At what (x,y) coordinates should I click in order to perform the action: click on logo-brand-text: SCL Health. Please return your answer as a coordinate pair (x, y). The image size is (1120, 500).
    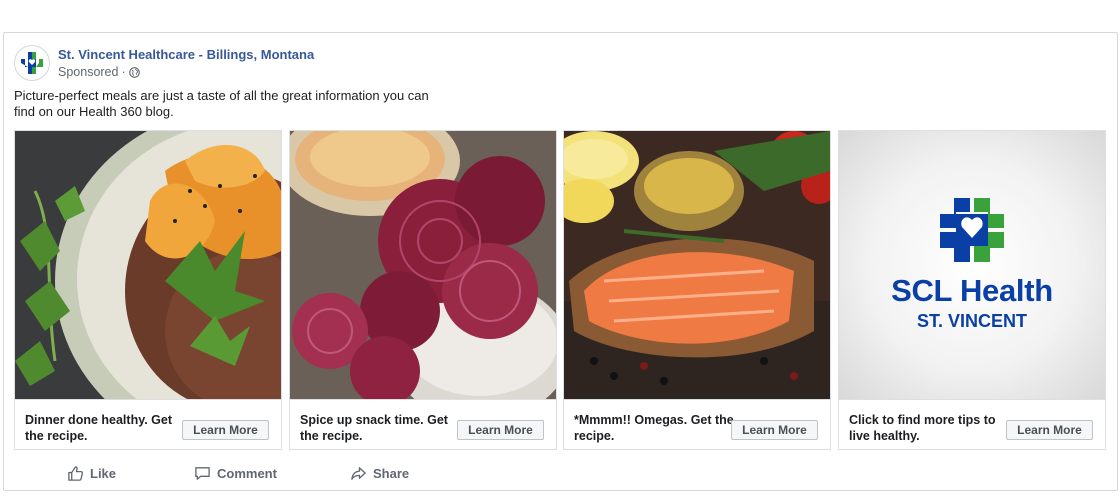
    Looking at the image, I should click on (972, 290).